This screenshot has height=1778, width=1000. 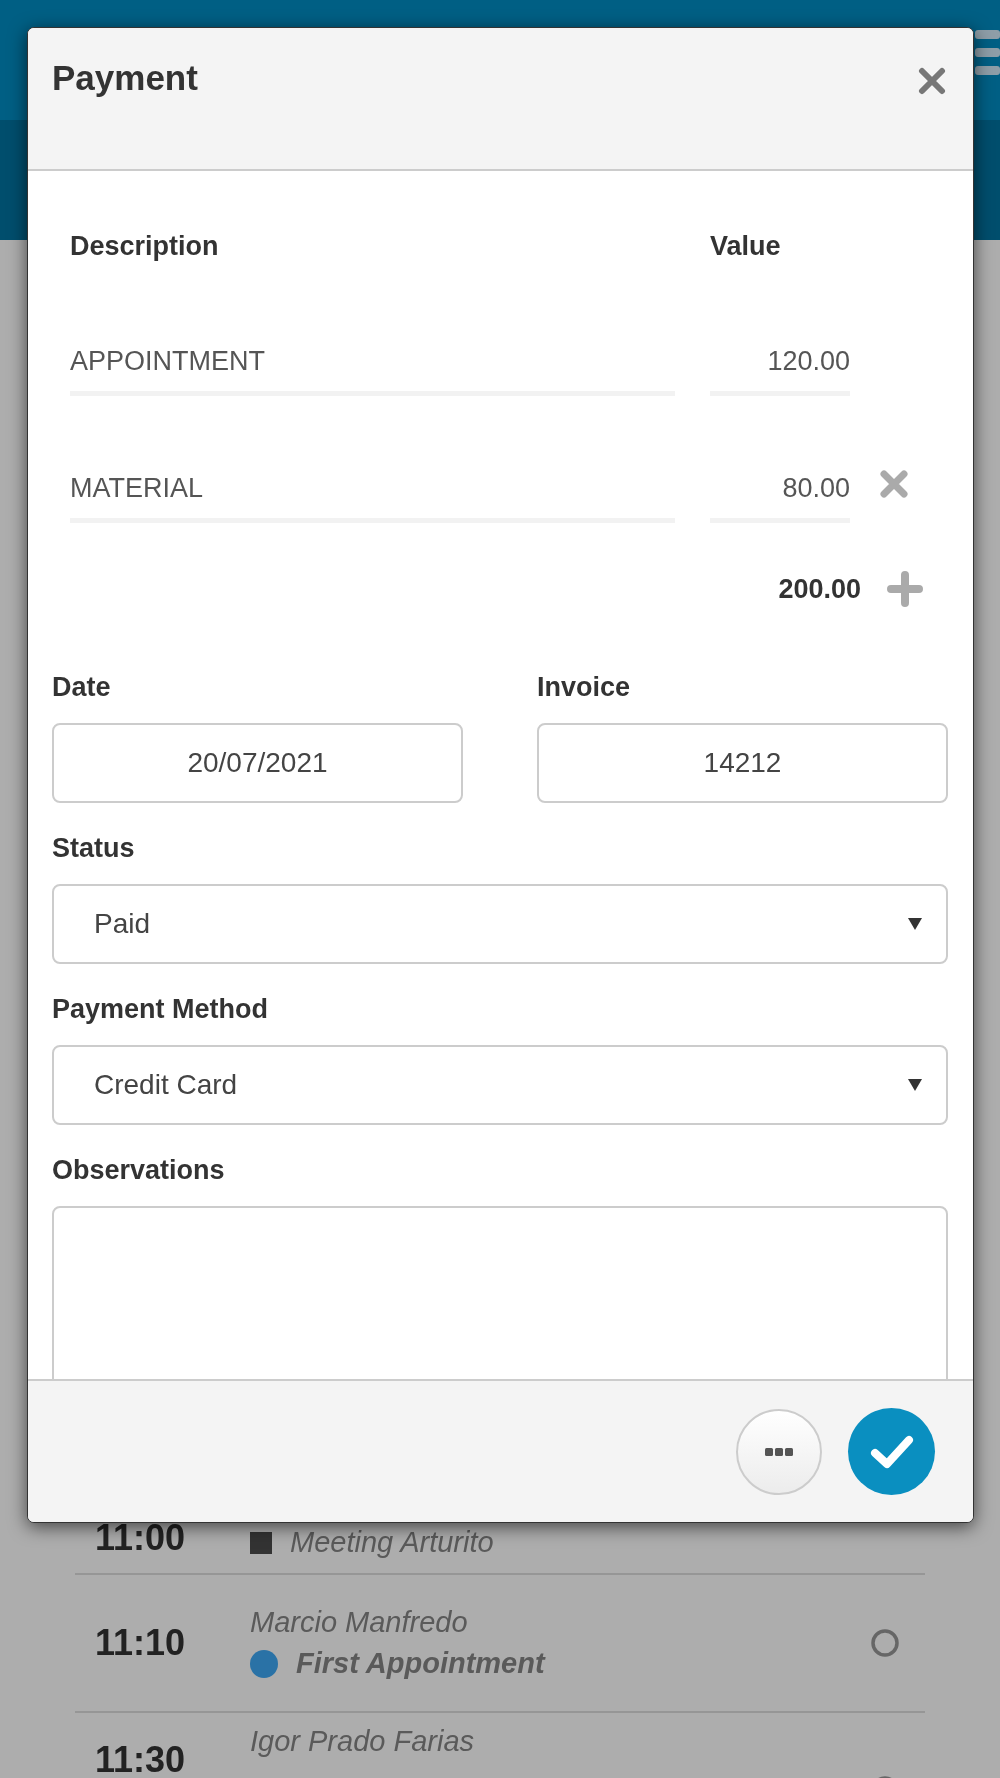 I want to click on dropdown-field: Paid, so click(x=500, y=924).